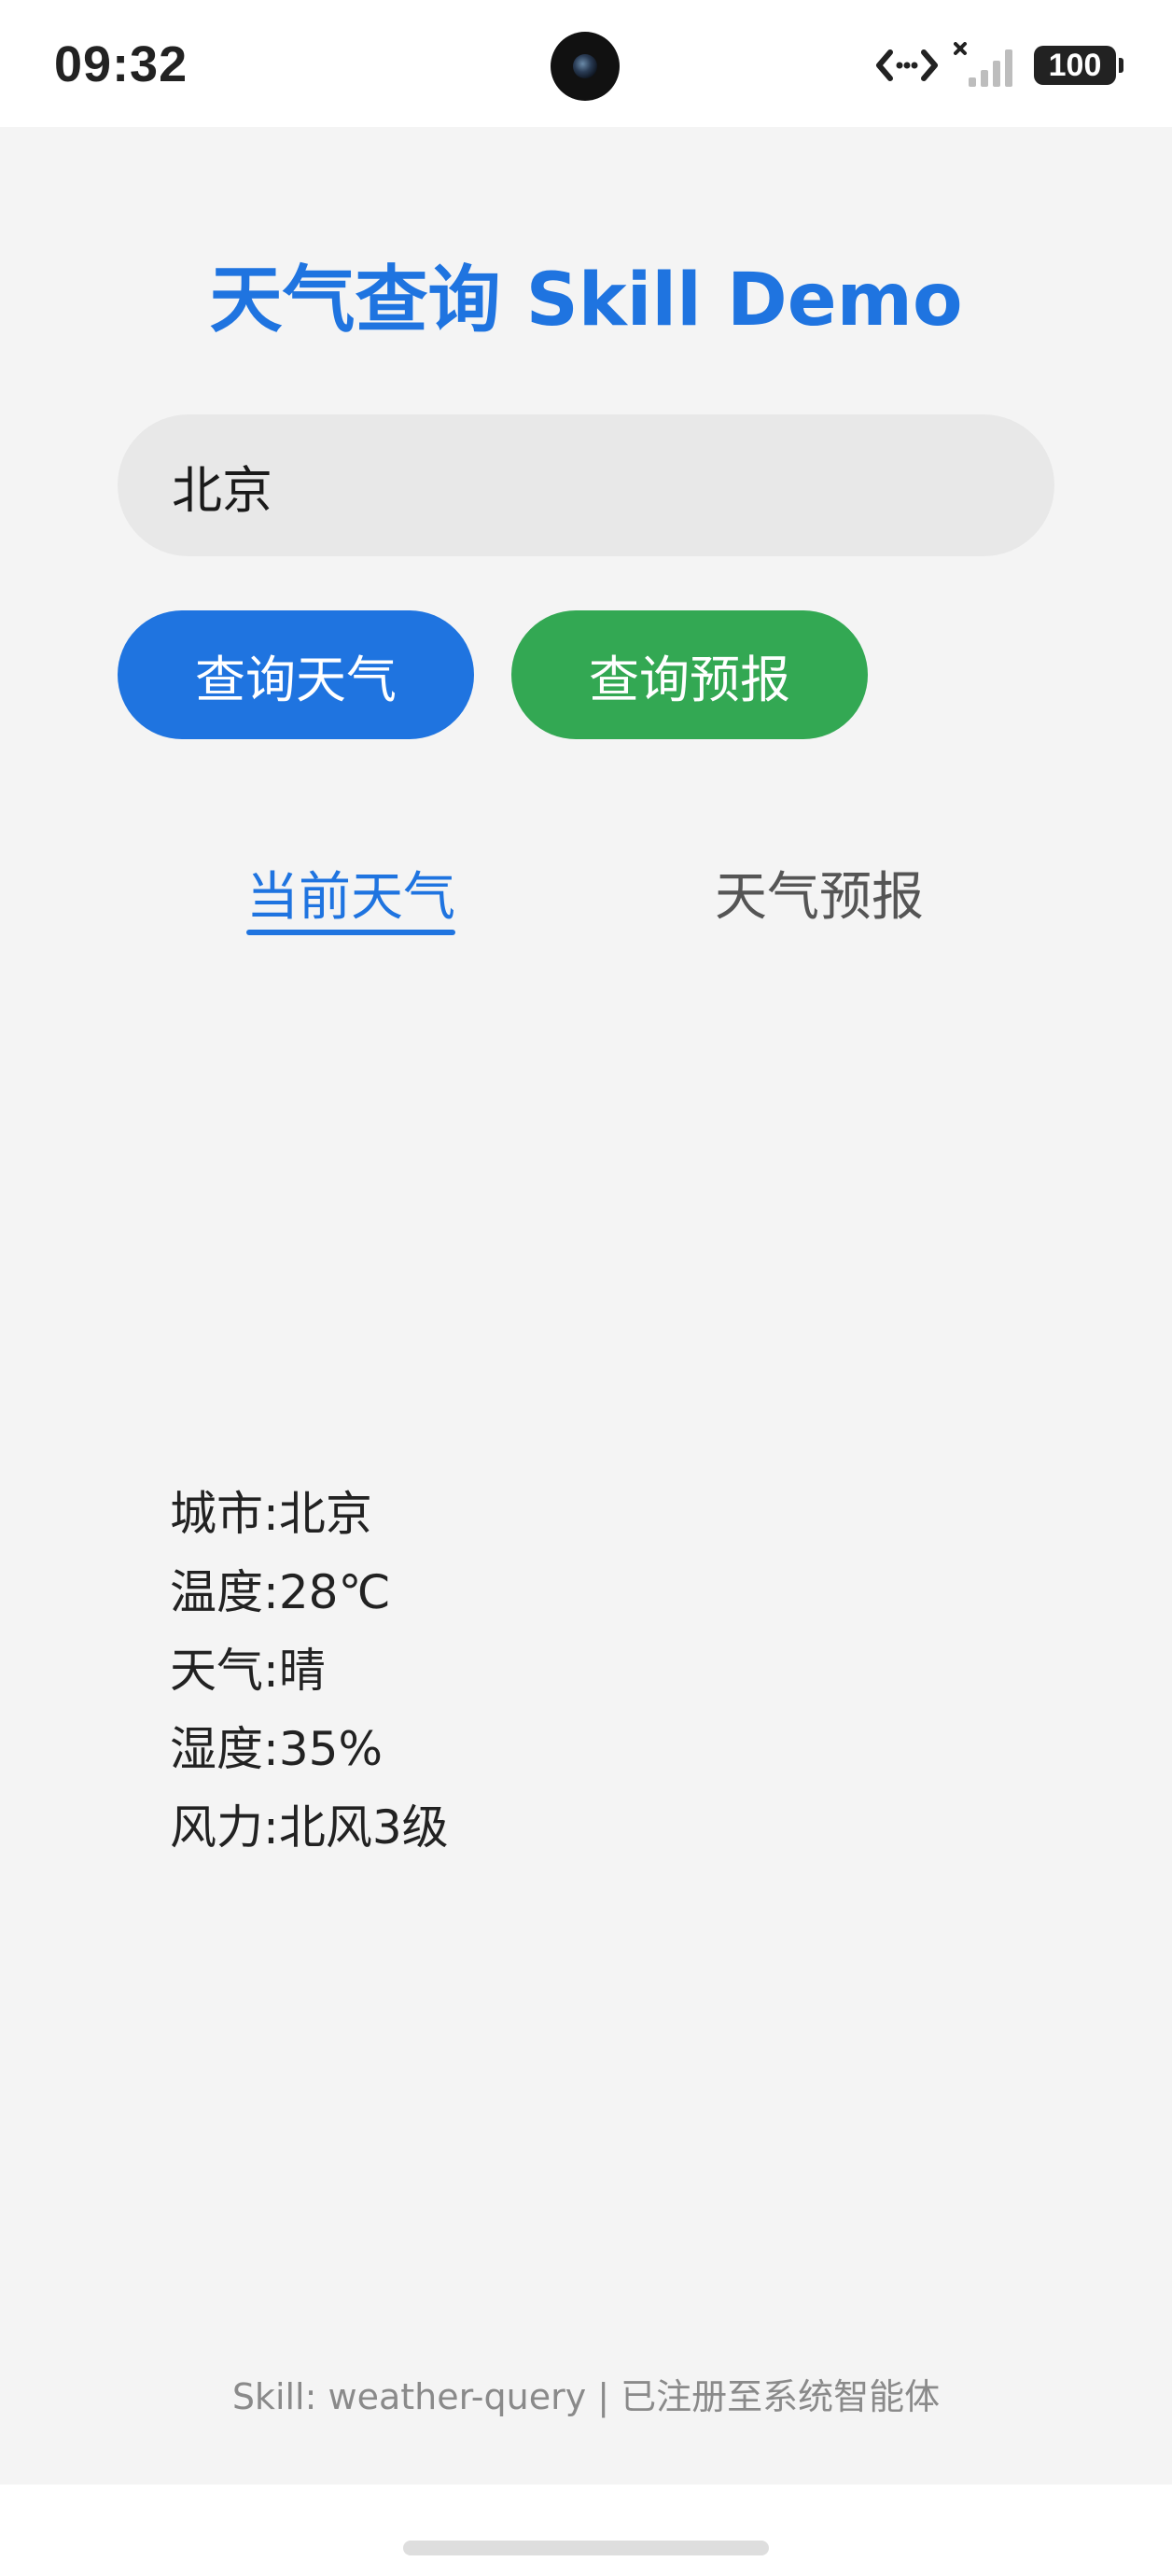 The image size is (1172, 2576). I want to click on status-bar: 09:32 100, so click(586, 63).